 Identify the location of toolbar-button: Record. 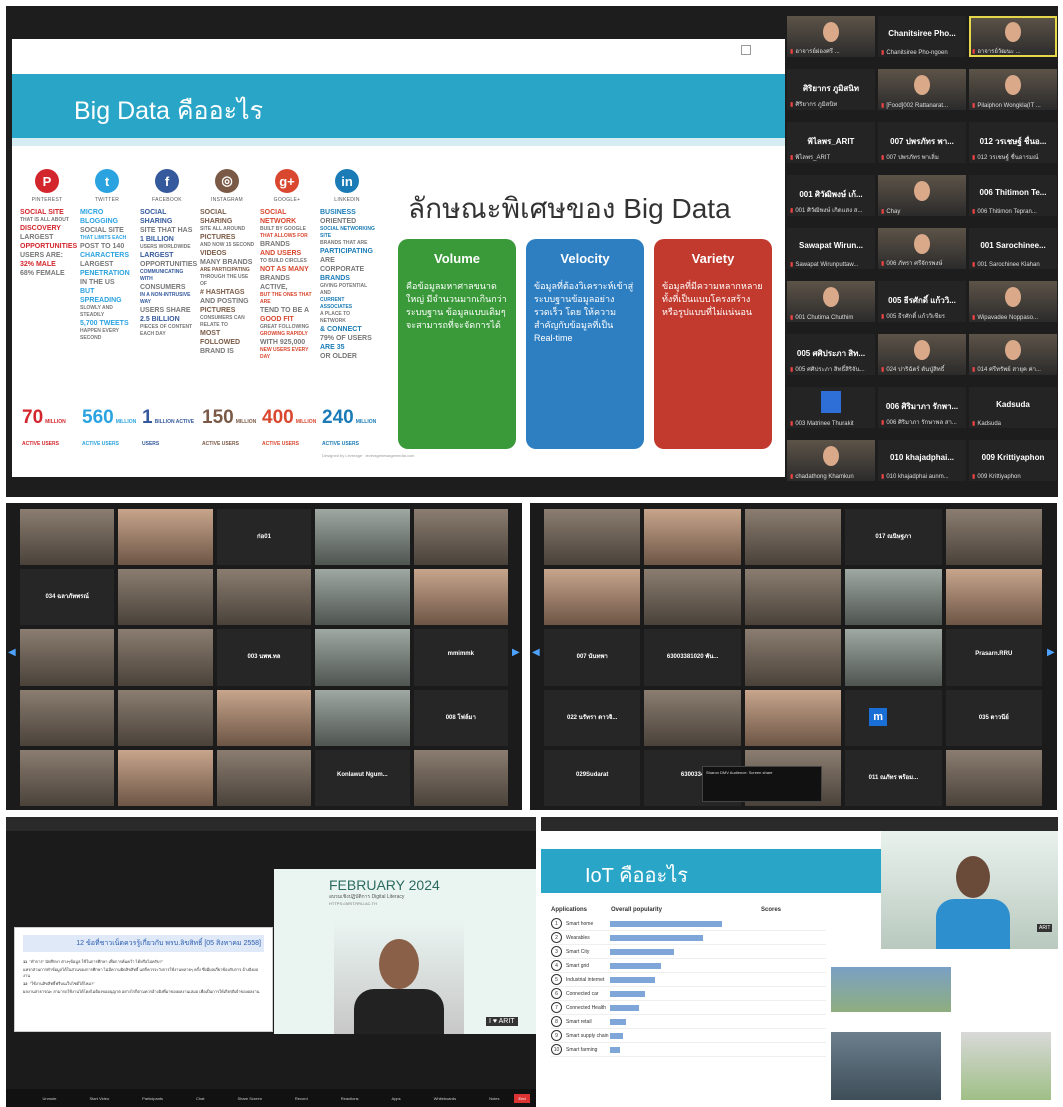
(301, 1098).